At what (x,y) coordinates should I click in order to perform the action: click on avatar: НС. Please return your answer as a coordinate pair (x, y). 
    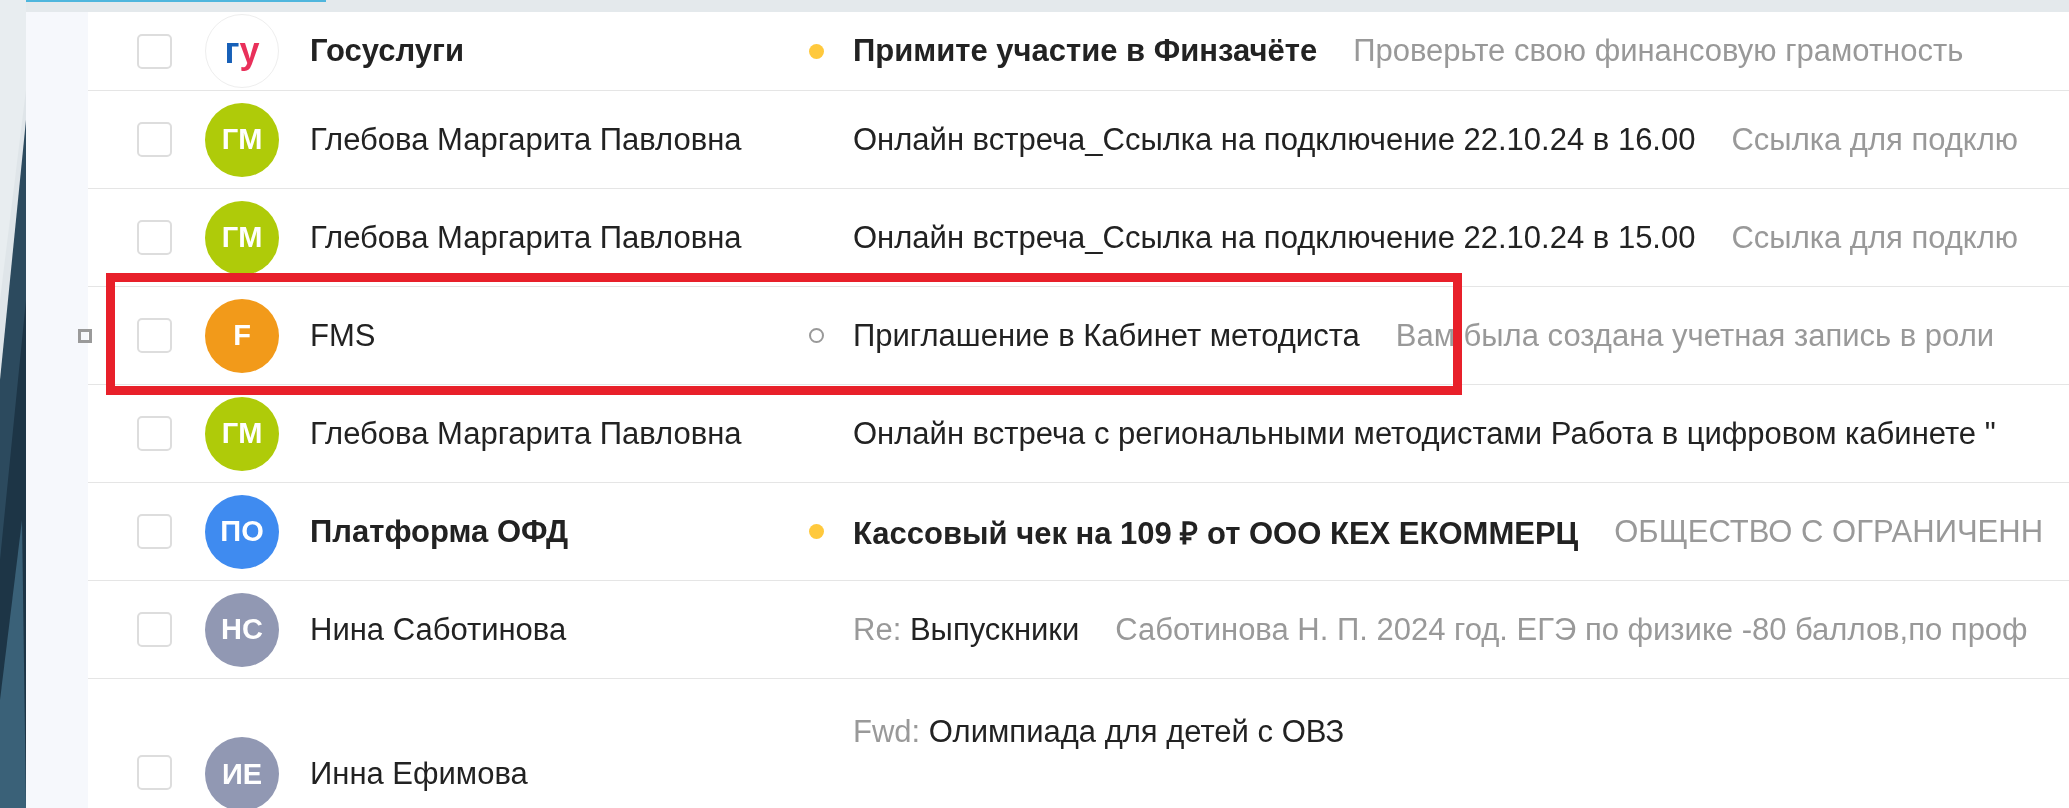
    Looking at the image, I should click on (242, 629).